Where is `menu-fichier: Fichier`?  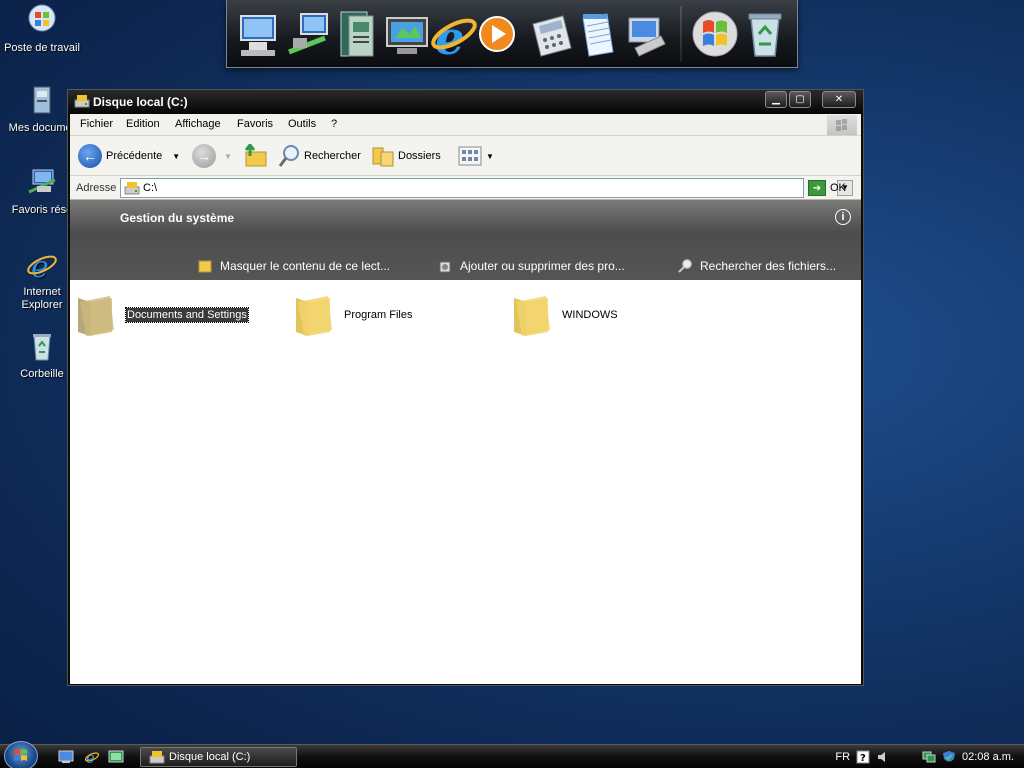
menu-fichier: Fichier is located at coordinates (96, 124).